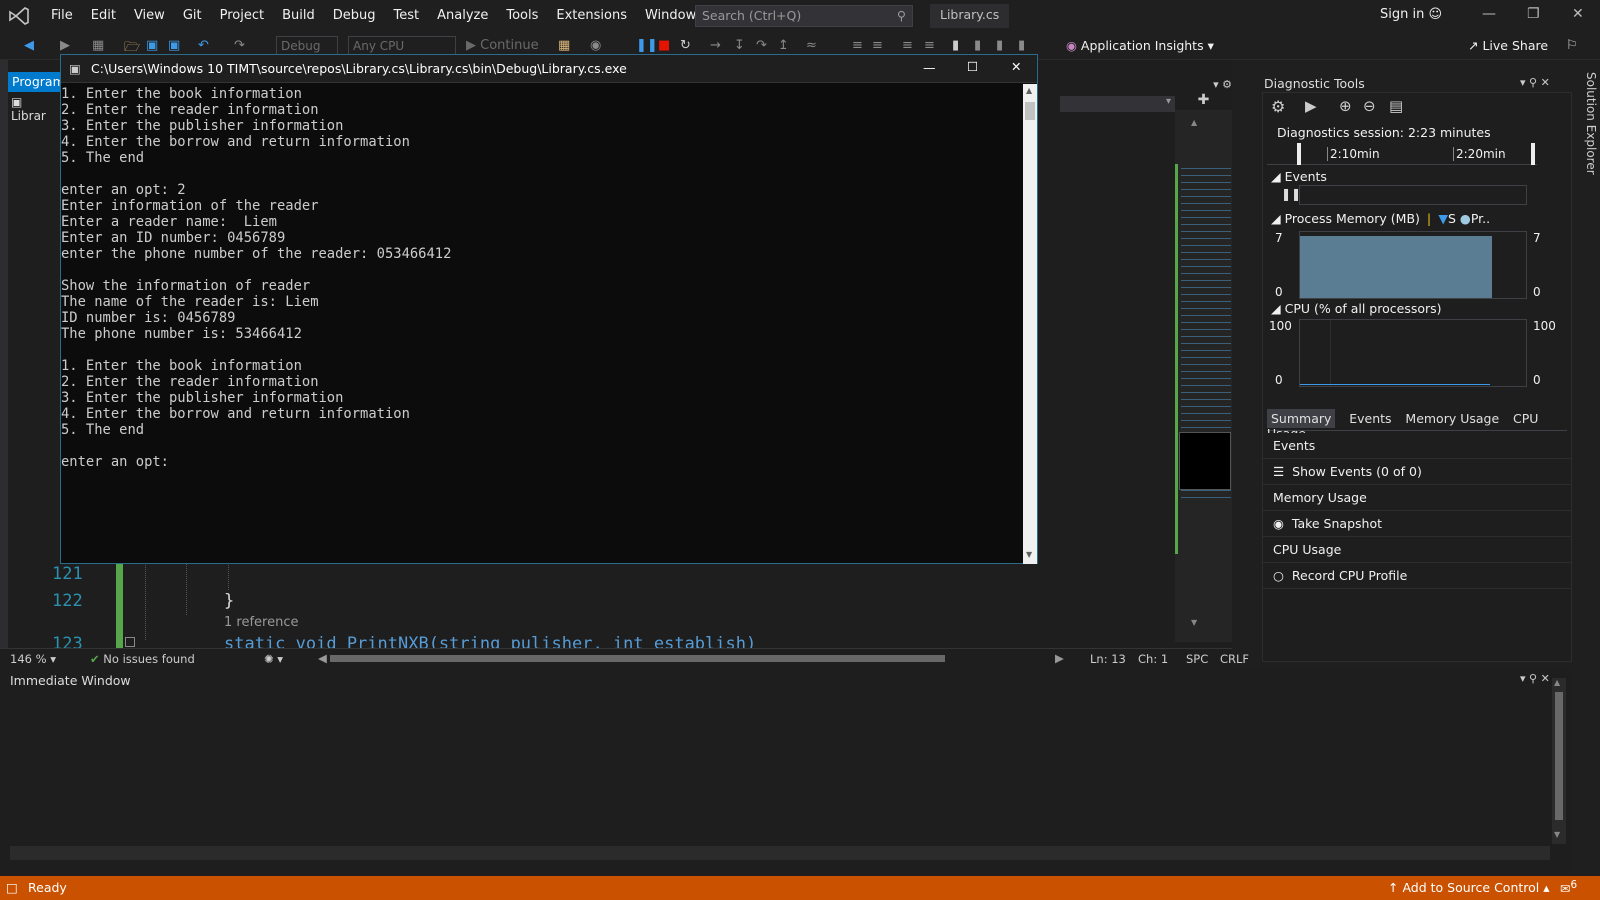  What do you see at coordinates (877, 45) in the screenshot?
I see `uncomment-icon: ≡` at bounding box center [877, 45].